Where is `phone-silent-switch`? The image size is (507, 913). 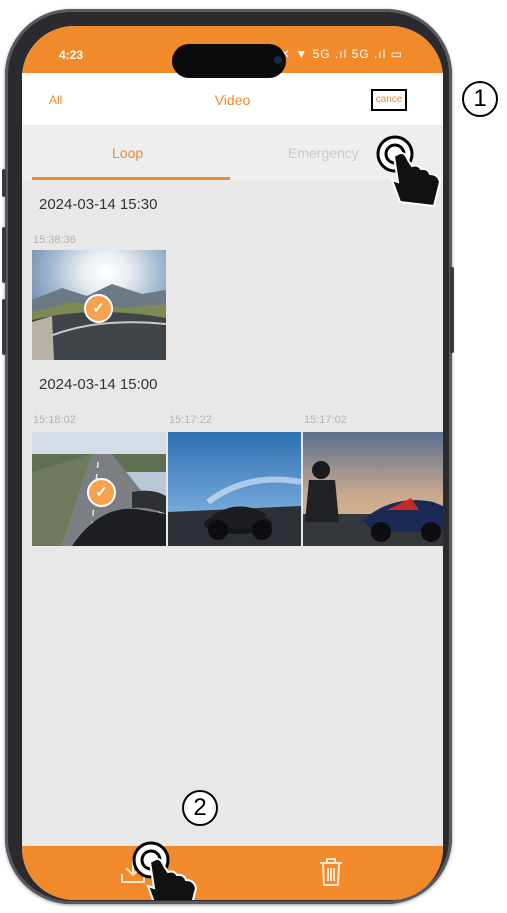
phone-silent-switch is located at coordinates (4, 183).